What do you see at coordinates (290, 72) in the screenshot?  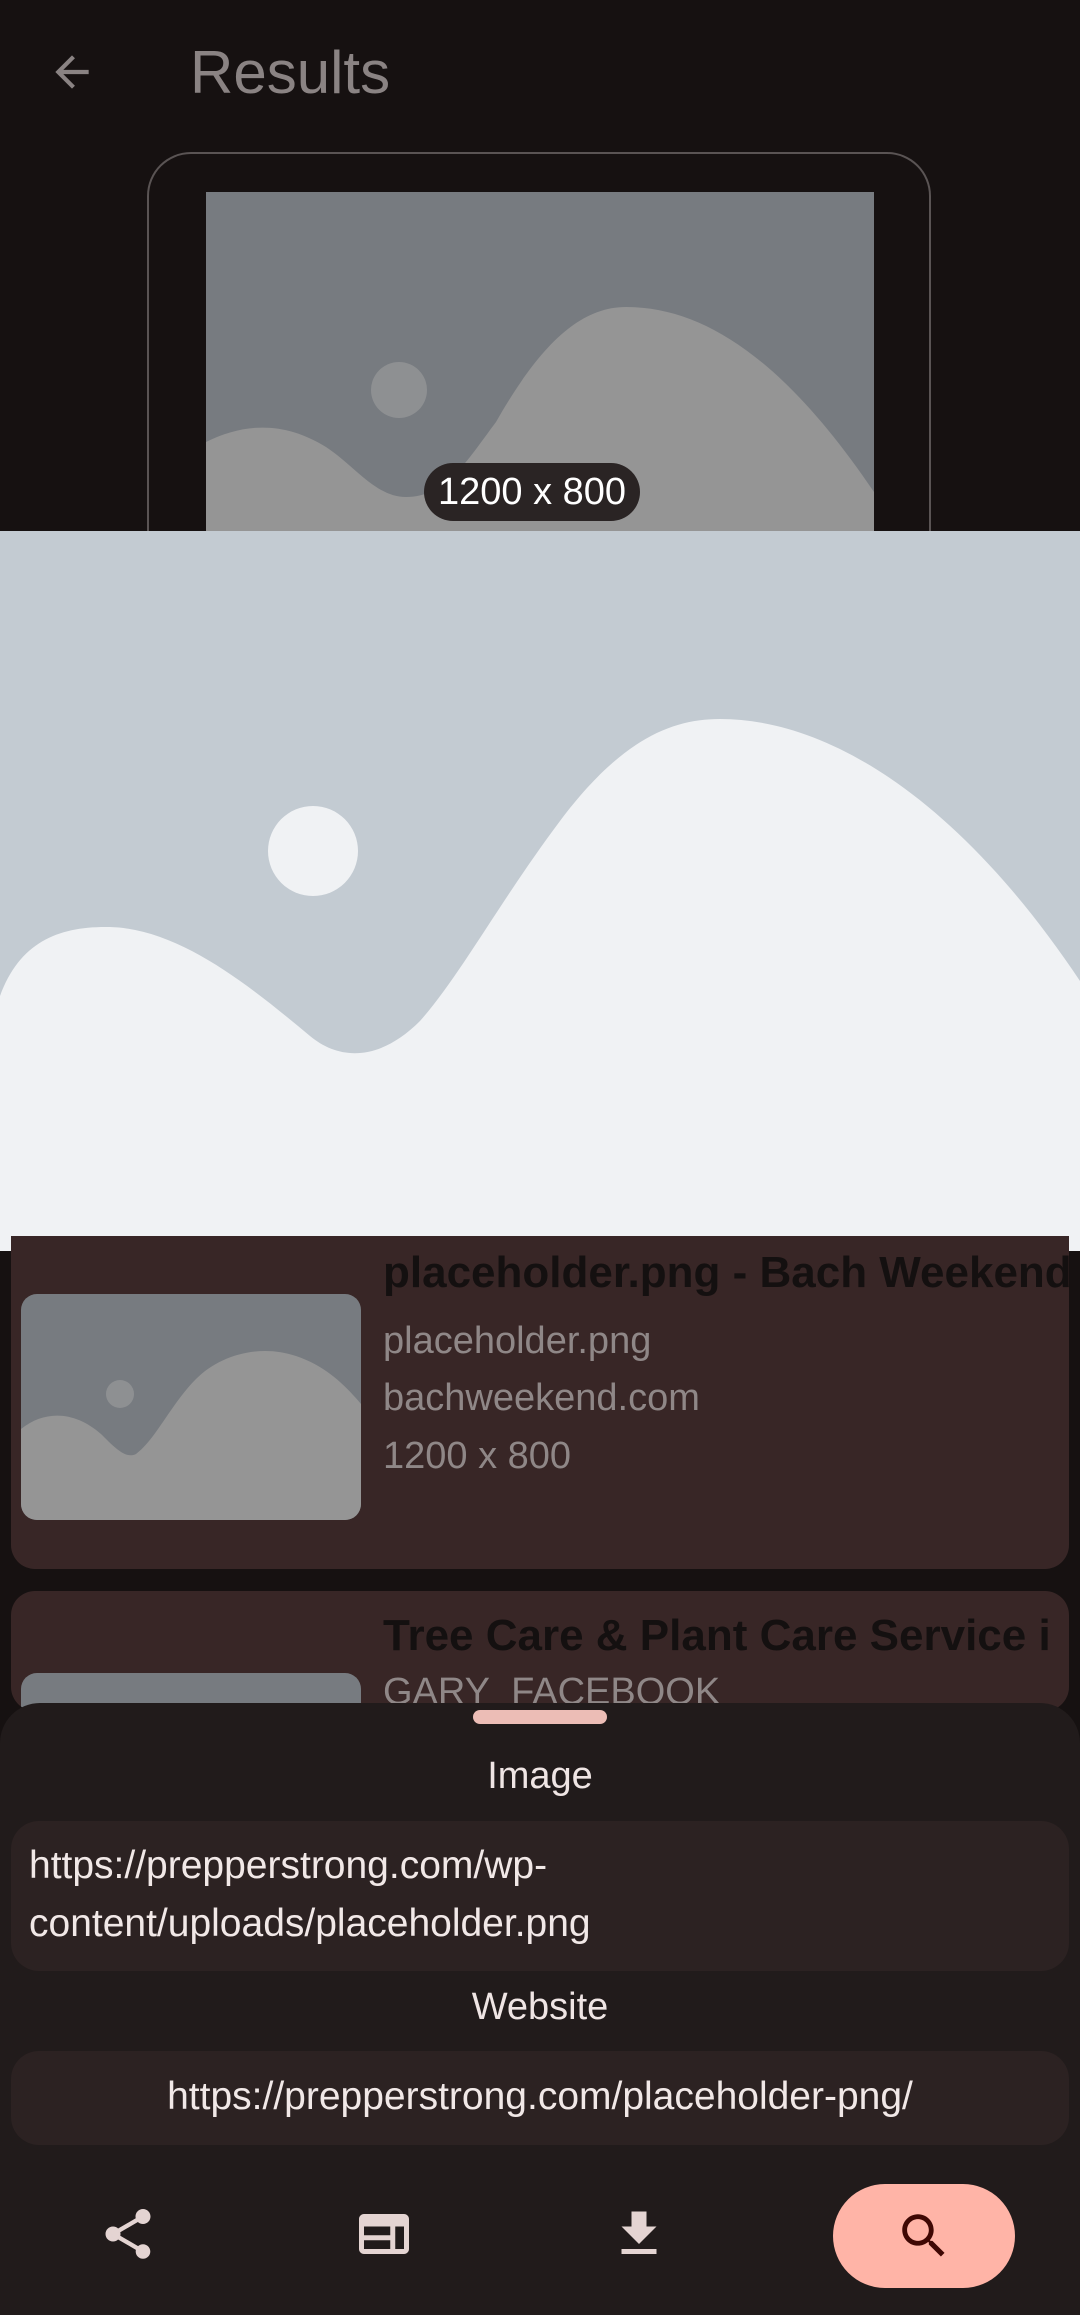 I see `page-title: Results` at bounding box center [290, 72].